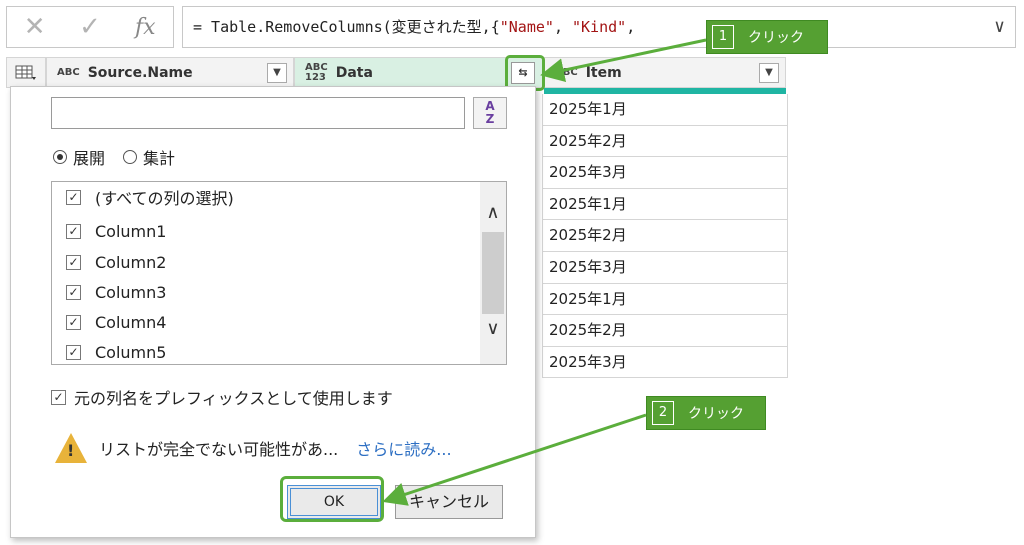  What do you see at coordinates (140, 72) in the screenshot?
I see `column-name: Source.Name` at bounding box center [140, 72].